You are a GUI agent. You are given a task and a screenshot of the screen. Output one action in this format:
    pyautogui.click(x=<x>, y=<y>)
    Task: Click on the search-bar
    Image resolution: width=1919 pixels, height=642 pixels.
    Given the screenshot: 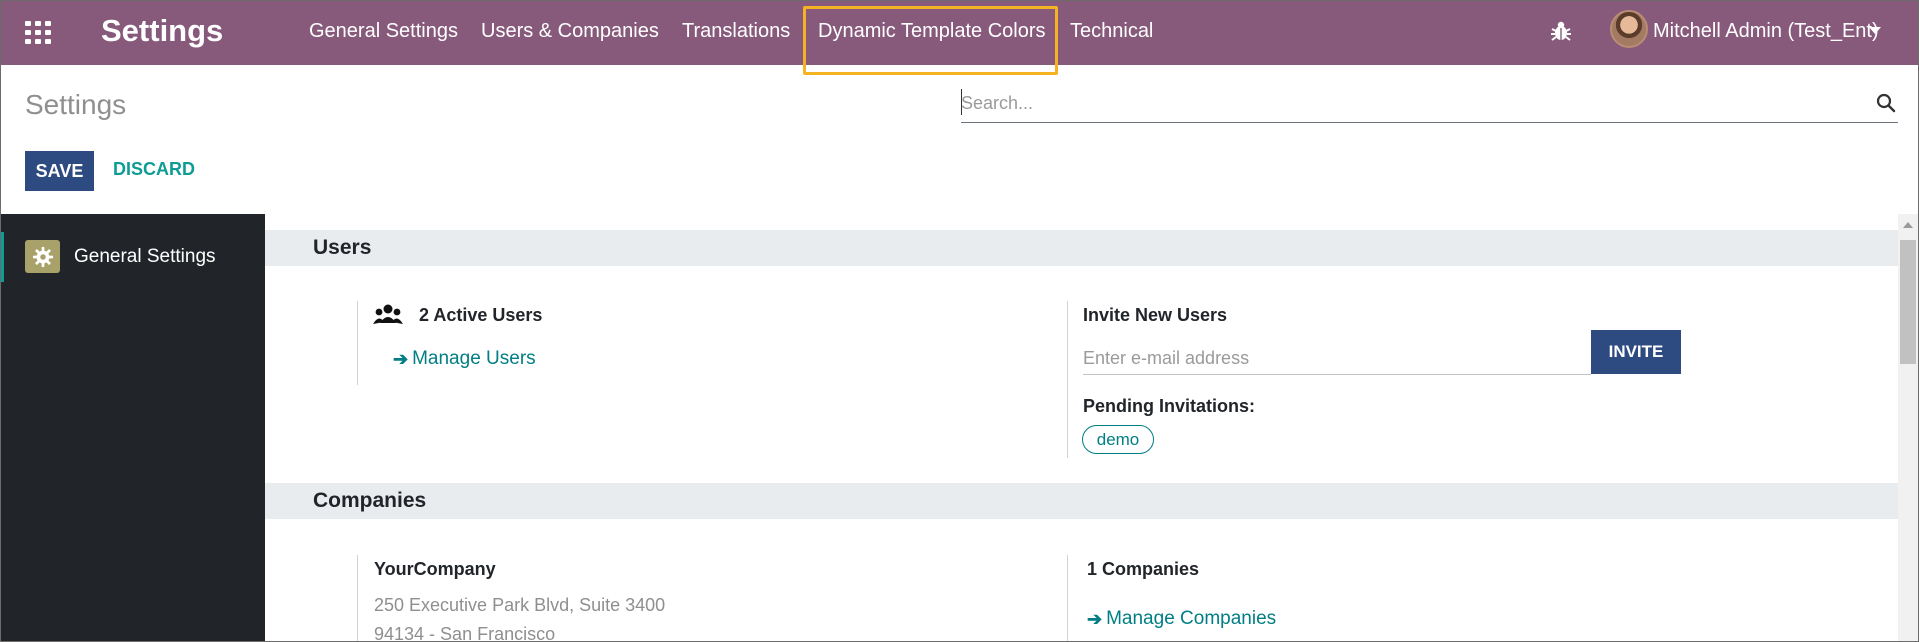 What is the action you would take?
    pyautogui.click(x=1429, y=104)
    